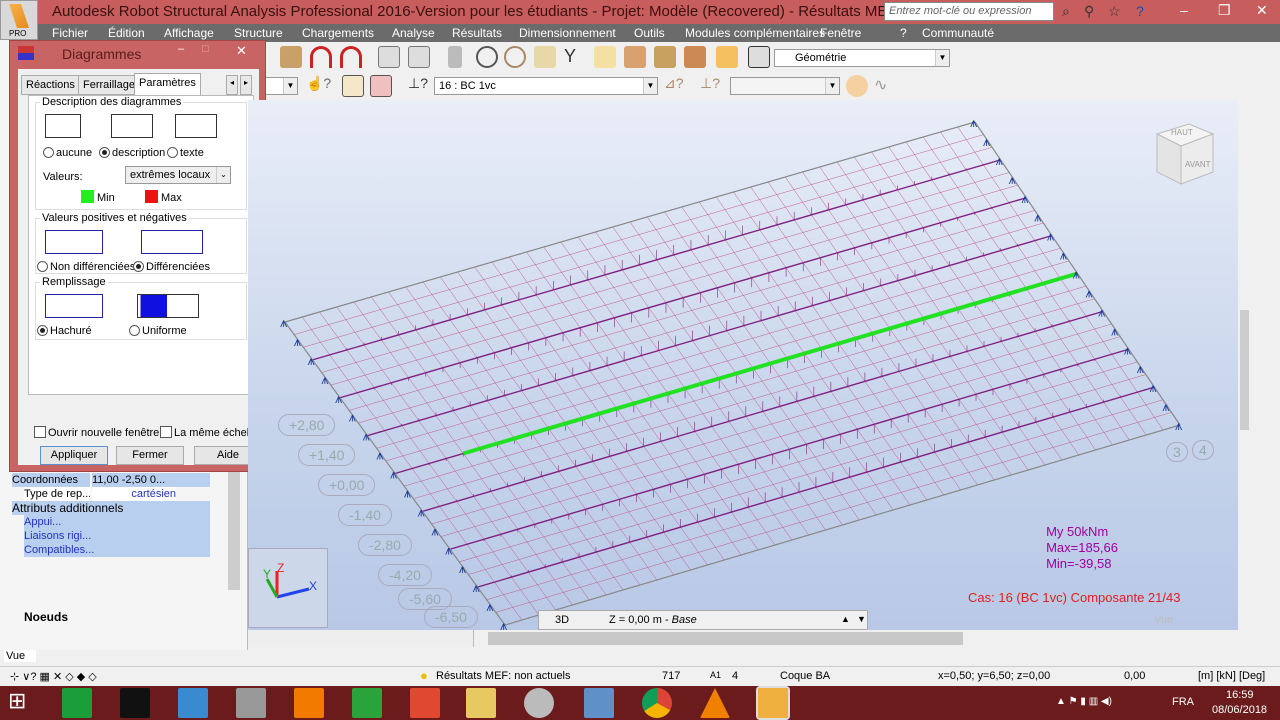 This screenshot has height=720, width=1280. I want to click on vertical-scrollbar-thumb, so click(1244, 370).